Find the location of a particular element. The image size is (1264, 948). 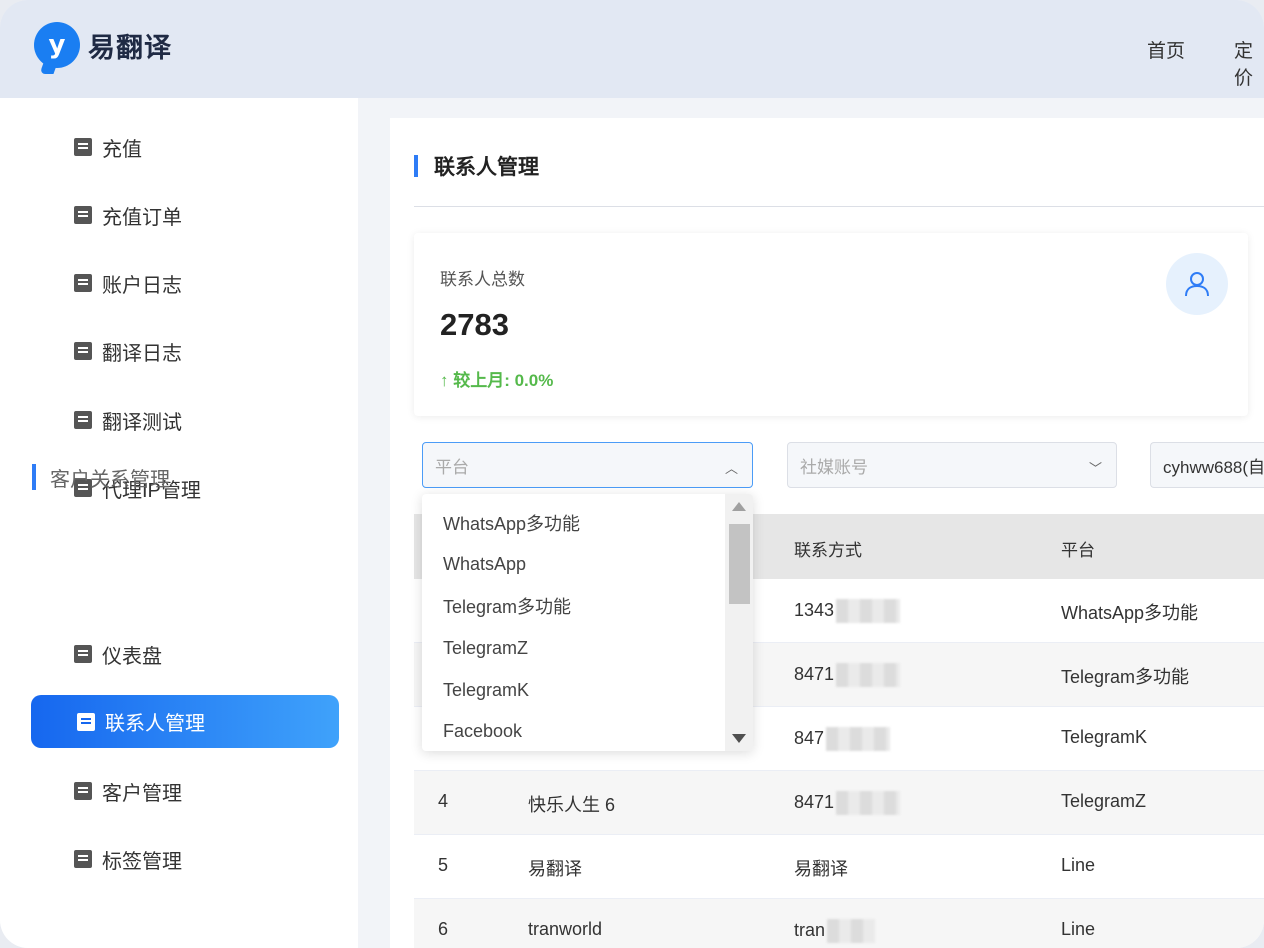

stat-change: ↑ 较上月: 0.0% is located at coordinates (497, 380).